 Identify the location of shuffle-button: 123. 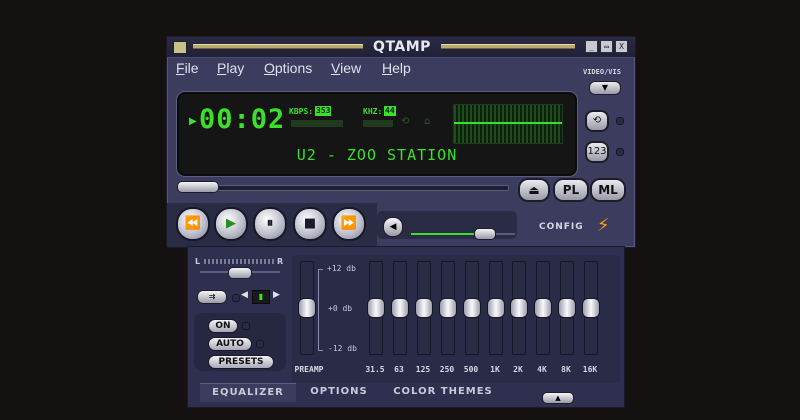
(597, 152).